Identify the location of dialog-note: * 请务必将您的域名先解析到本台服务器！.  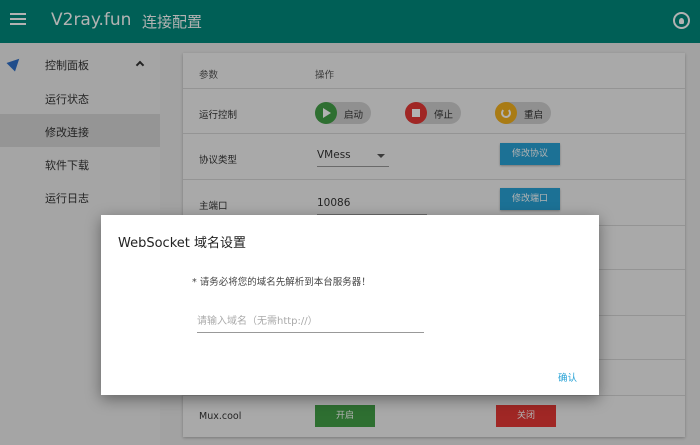
(281, 282).